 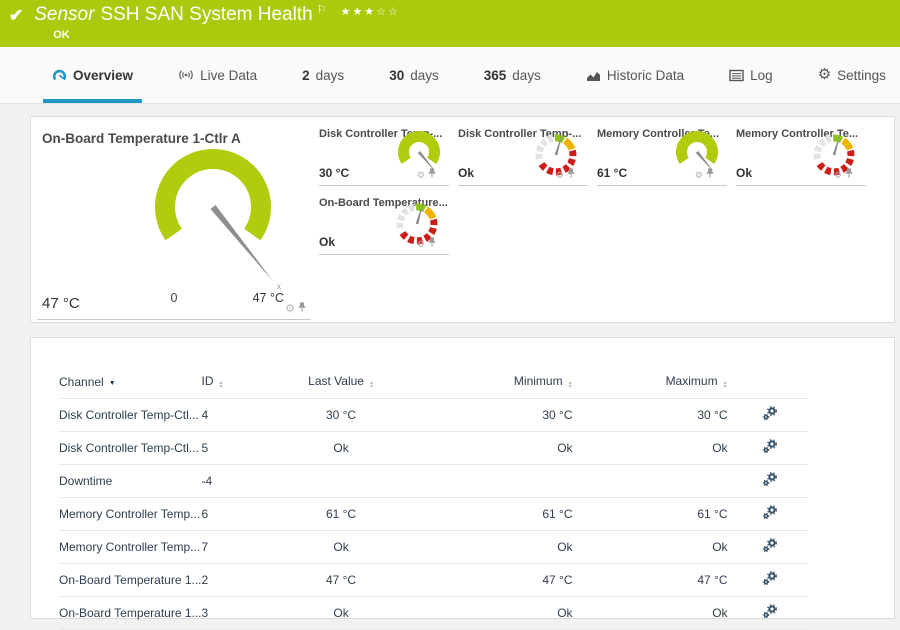 I want to click on cell-last: Ok, so click(x=341, y=448).